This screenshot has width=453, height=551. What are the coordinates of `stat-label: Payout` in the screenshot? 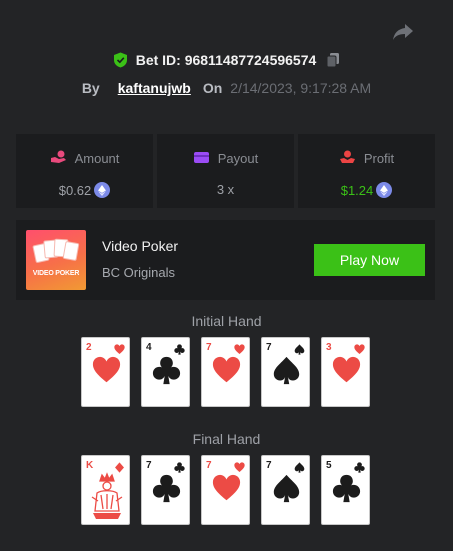 It's located at (238, 158).